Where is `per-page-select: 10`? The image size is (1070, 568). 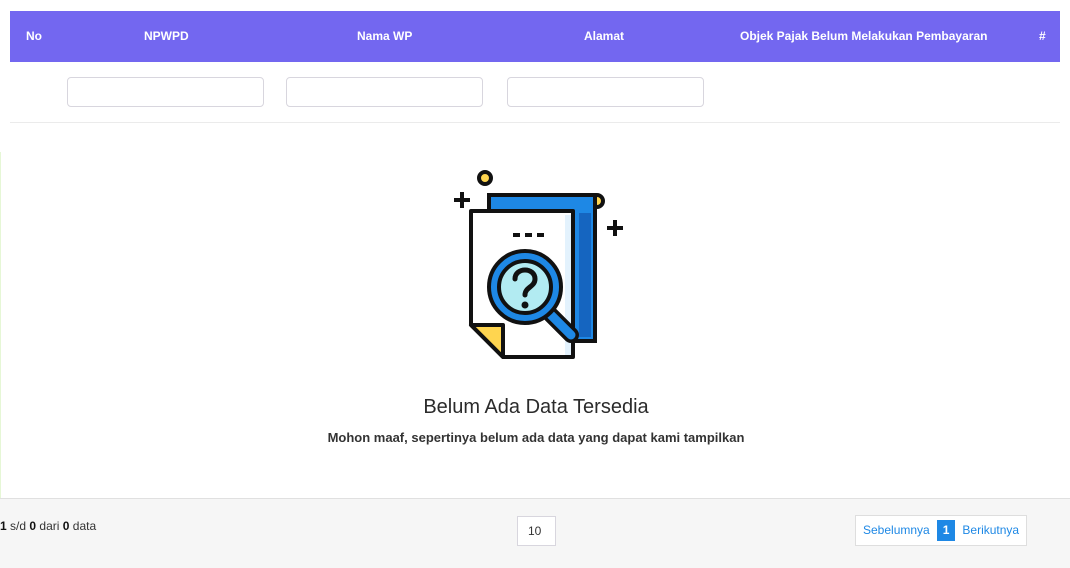 per-page-select: 10 is located at coordinates (536, 531).